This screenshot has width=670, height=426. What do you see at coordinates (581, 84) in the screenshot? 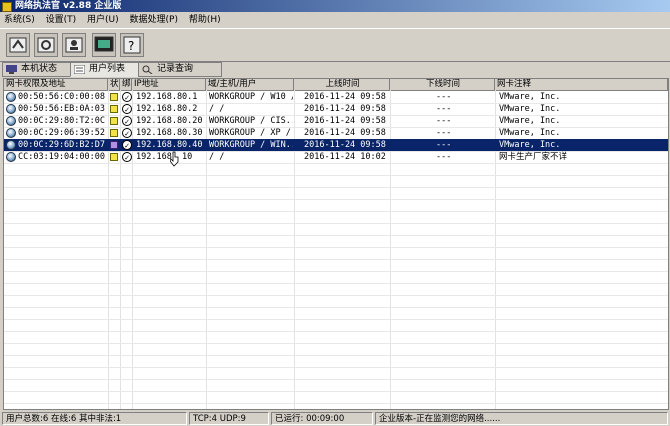
I see `column-header-note: 网卡注释` at bounding box center [581, 84].